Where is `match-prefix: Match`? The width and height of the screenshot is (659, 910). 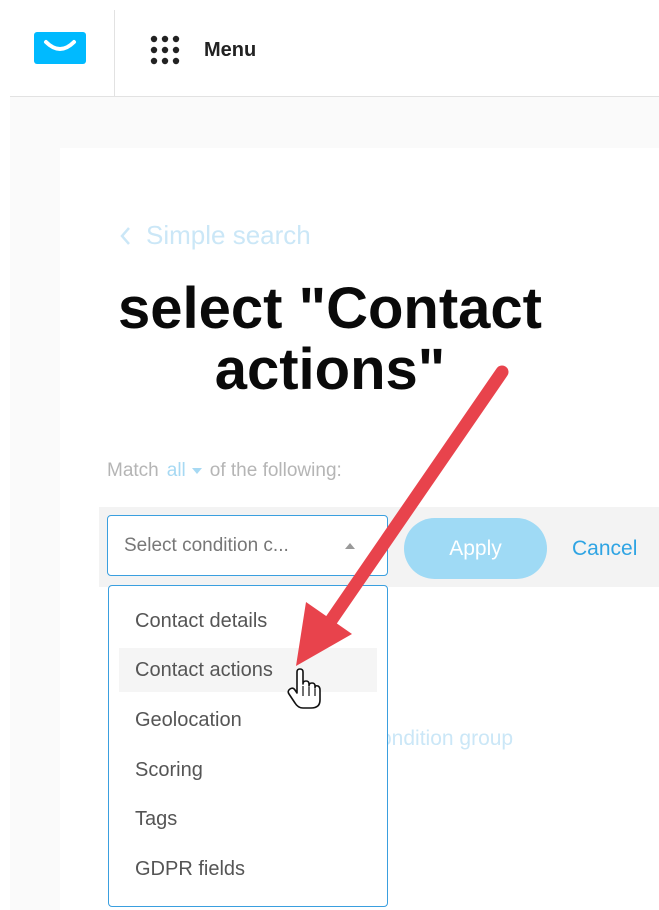 match-prefix: Match is located at coordinates (133, 470).